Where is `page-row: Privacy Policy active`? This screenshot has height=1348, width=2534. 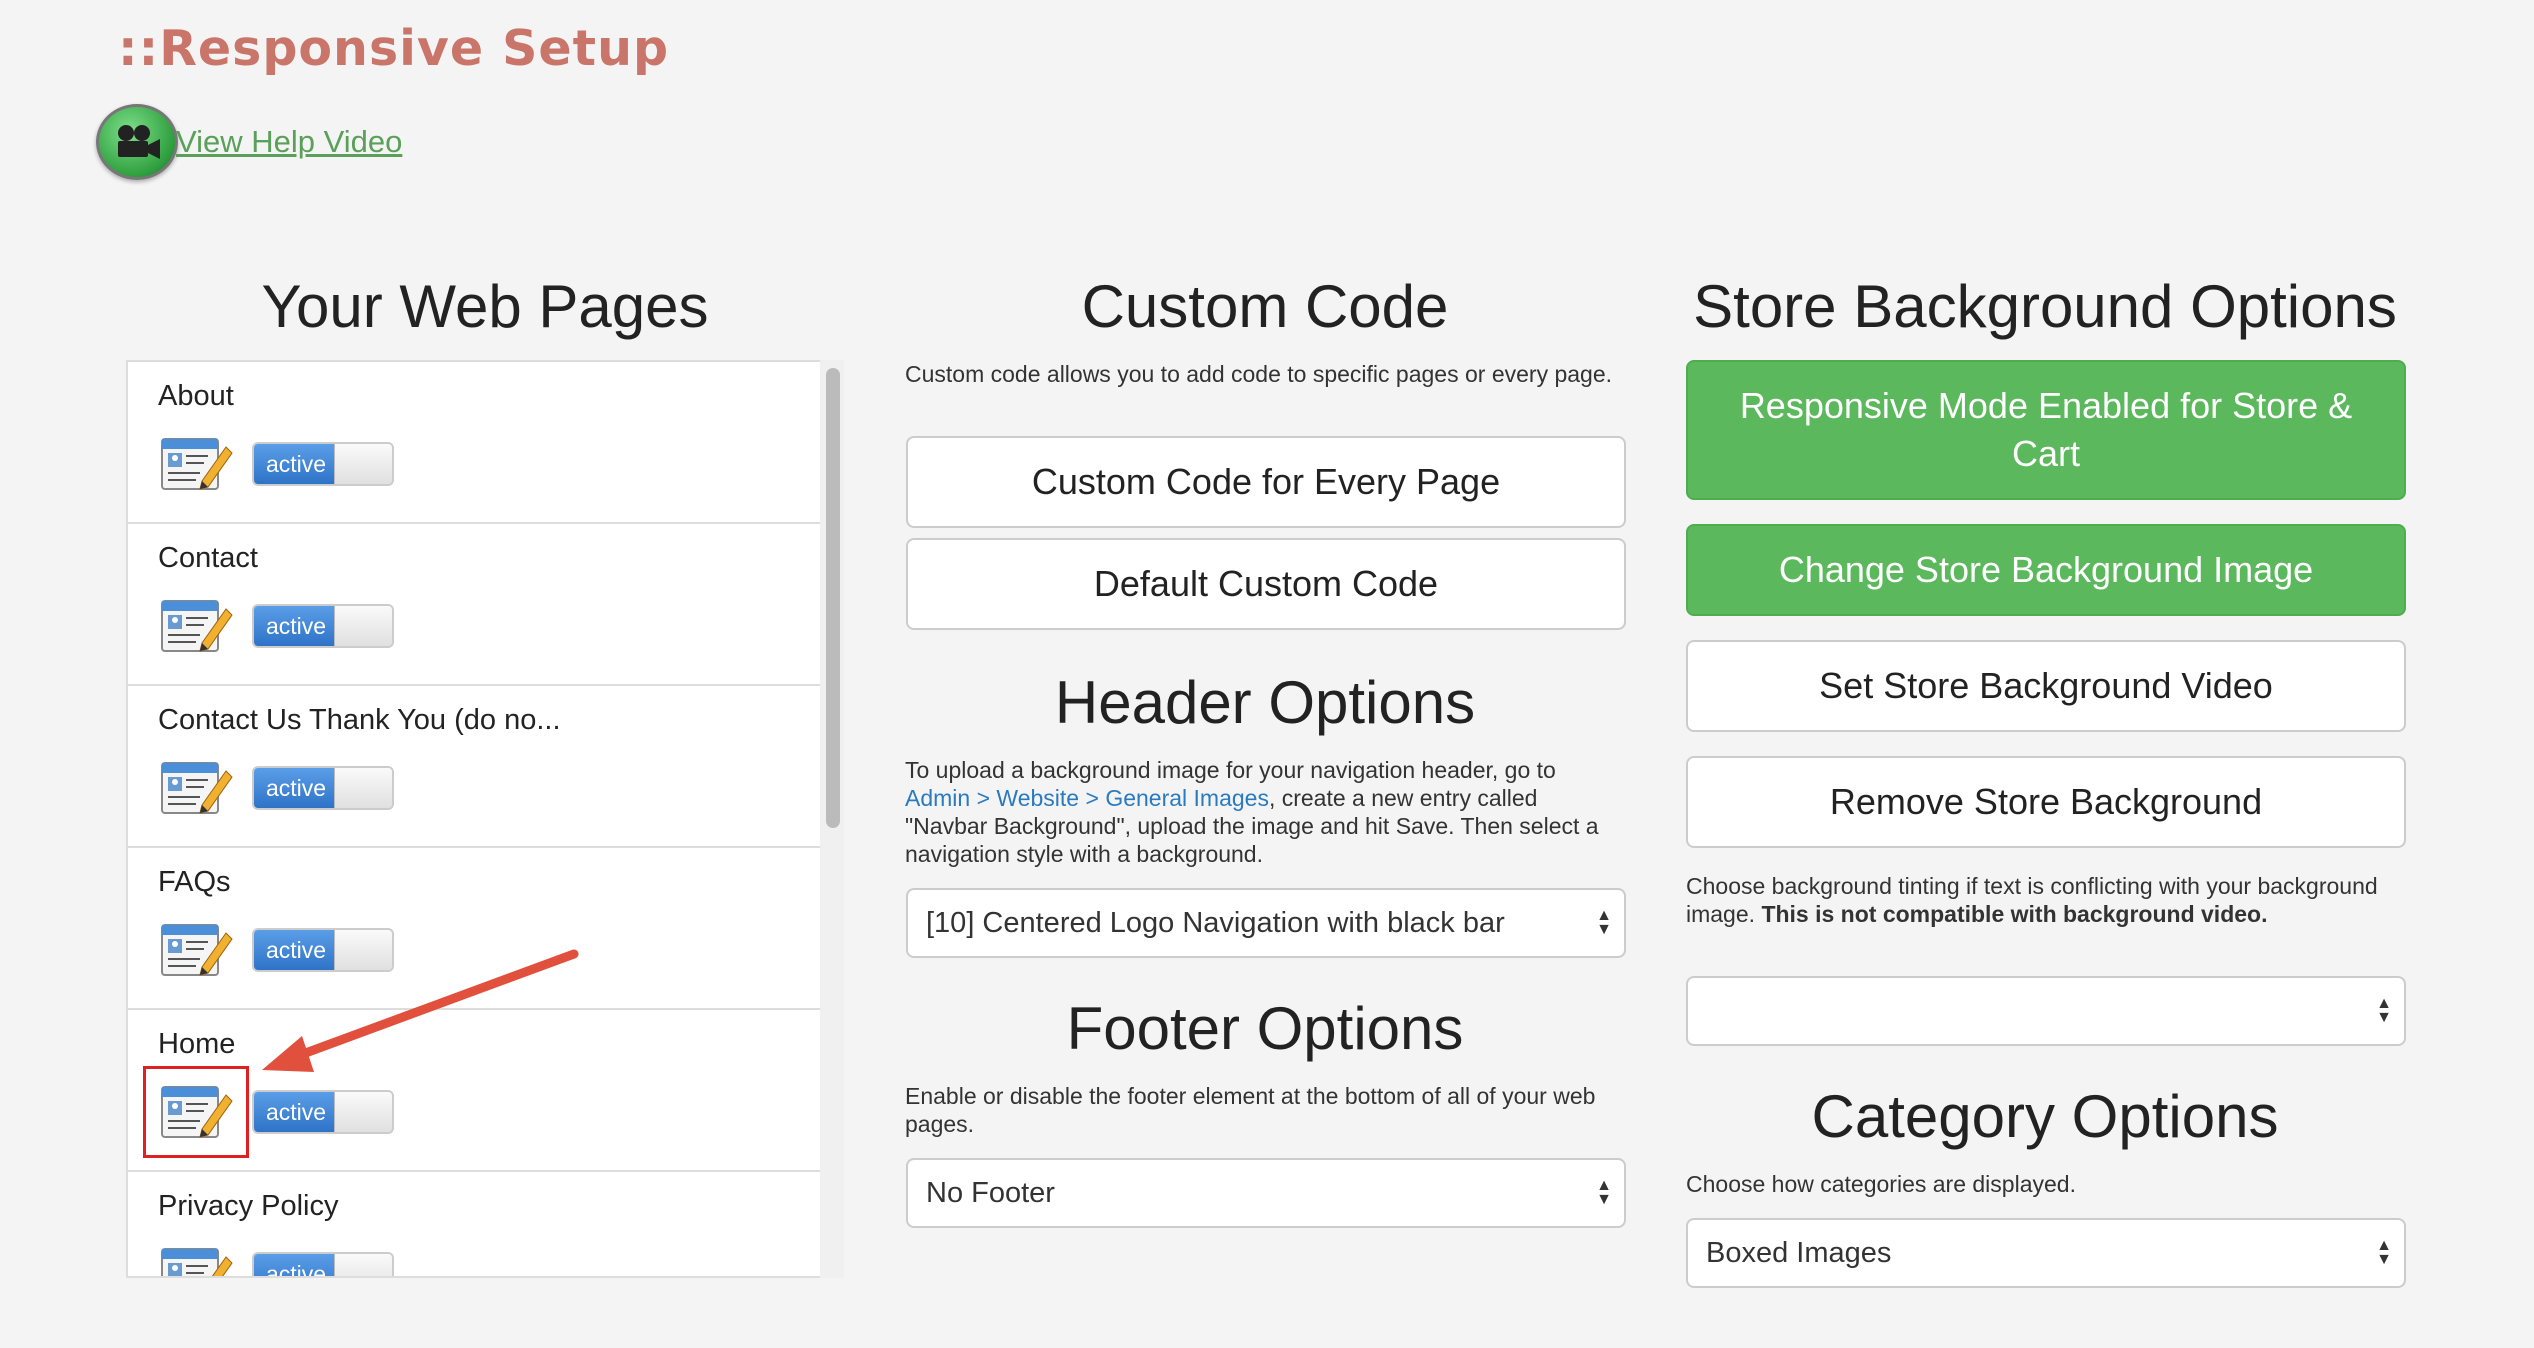
page-row: Privacy Policy active is located at coordinates (485, 1224).